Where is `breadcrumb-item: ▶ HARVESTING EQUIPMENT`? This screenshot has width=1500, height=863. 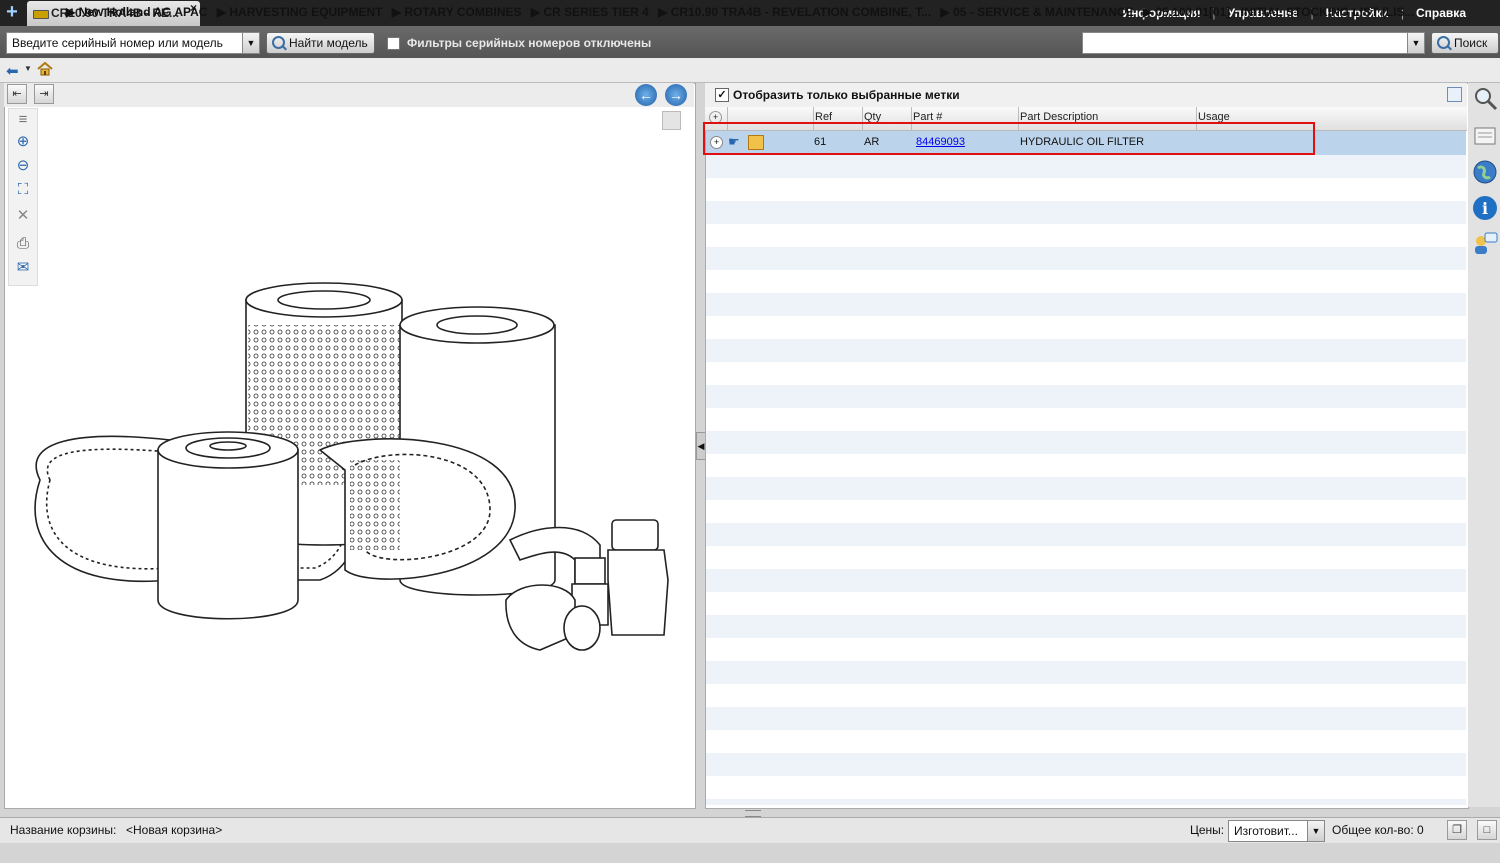
breadcrumb-item: ▶ HARVESTING EQUIPMENT is located at coordinates (300, 12).